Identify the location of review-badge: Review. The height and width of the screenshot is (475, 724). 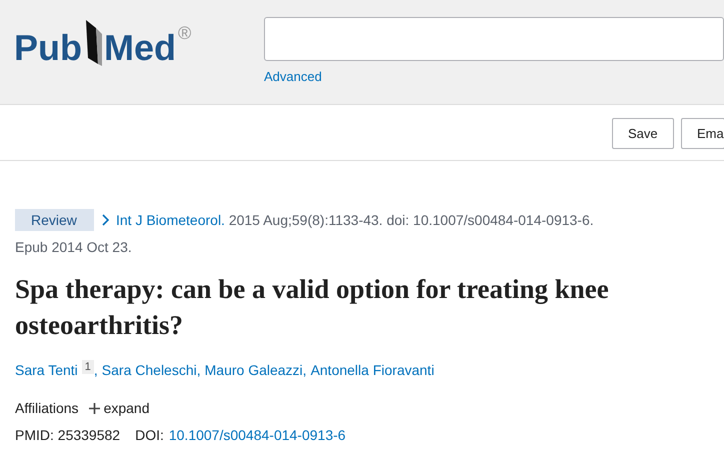
(54, 220).